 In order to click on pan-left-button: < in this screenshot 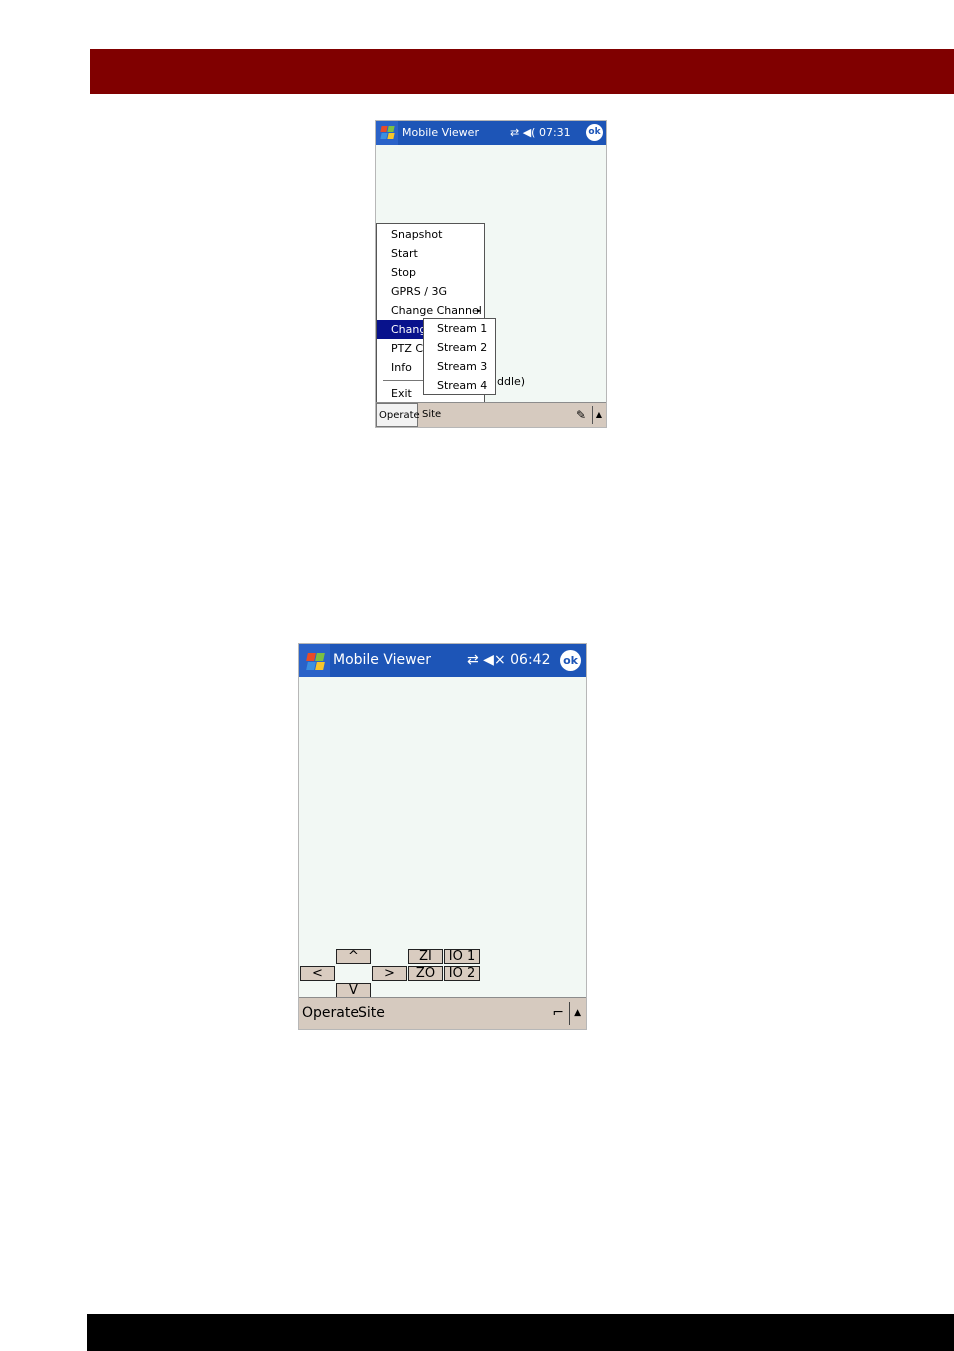, I will do `click(317, 973)`.